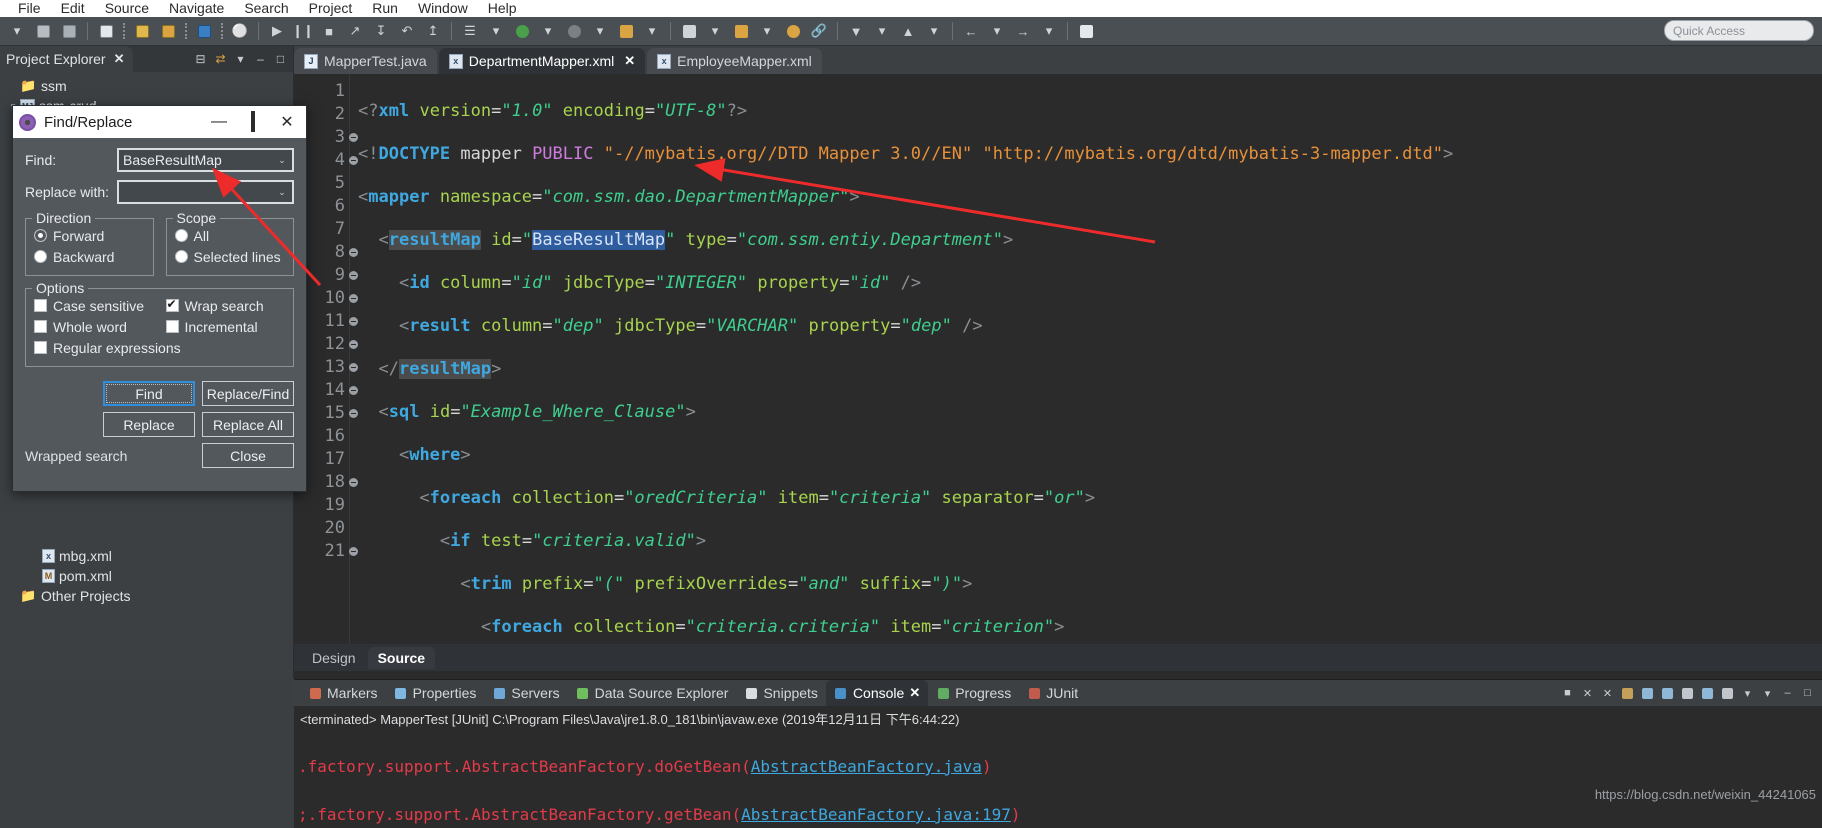 Image resolution: width=1822 pixels, height=828 pixels. Describe the element at coordinates (793, 31) in the screenshot. I see `search-icon` at that location.